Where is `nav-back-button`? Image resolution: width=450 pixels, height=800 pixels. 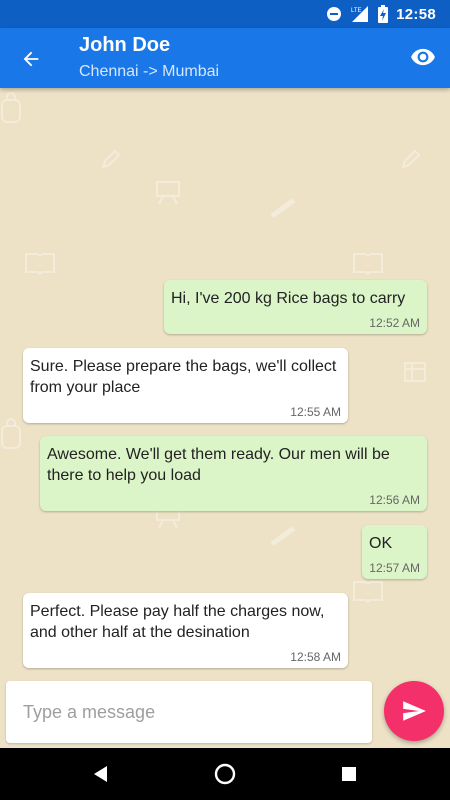 nav-back-button is located at coordinates (101, 774).